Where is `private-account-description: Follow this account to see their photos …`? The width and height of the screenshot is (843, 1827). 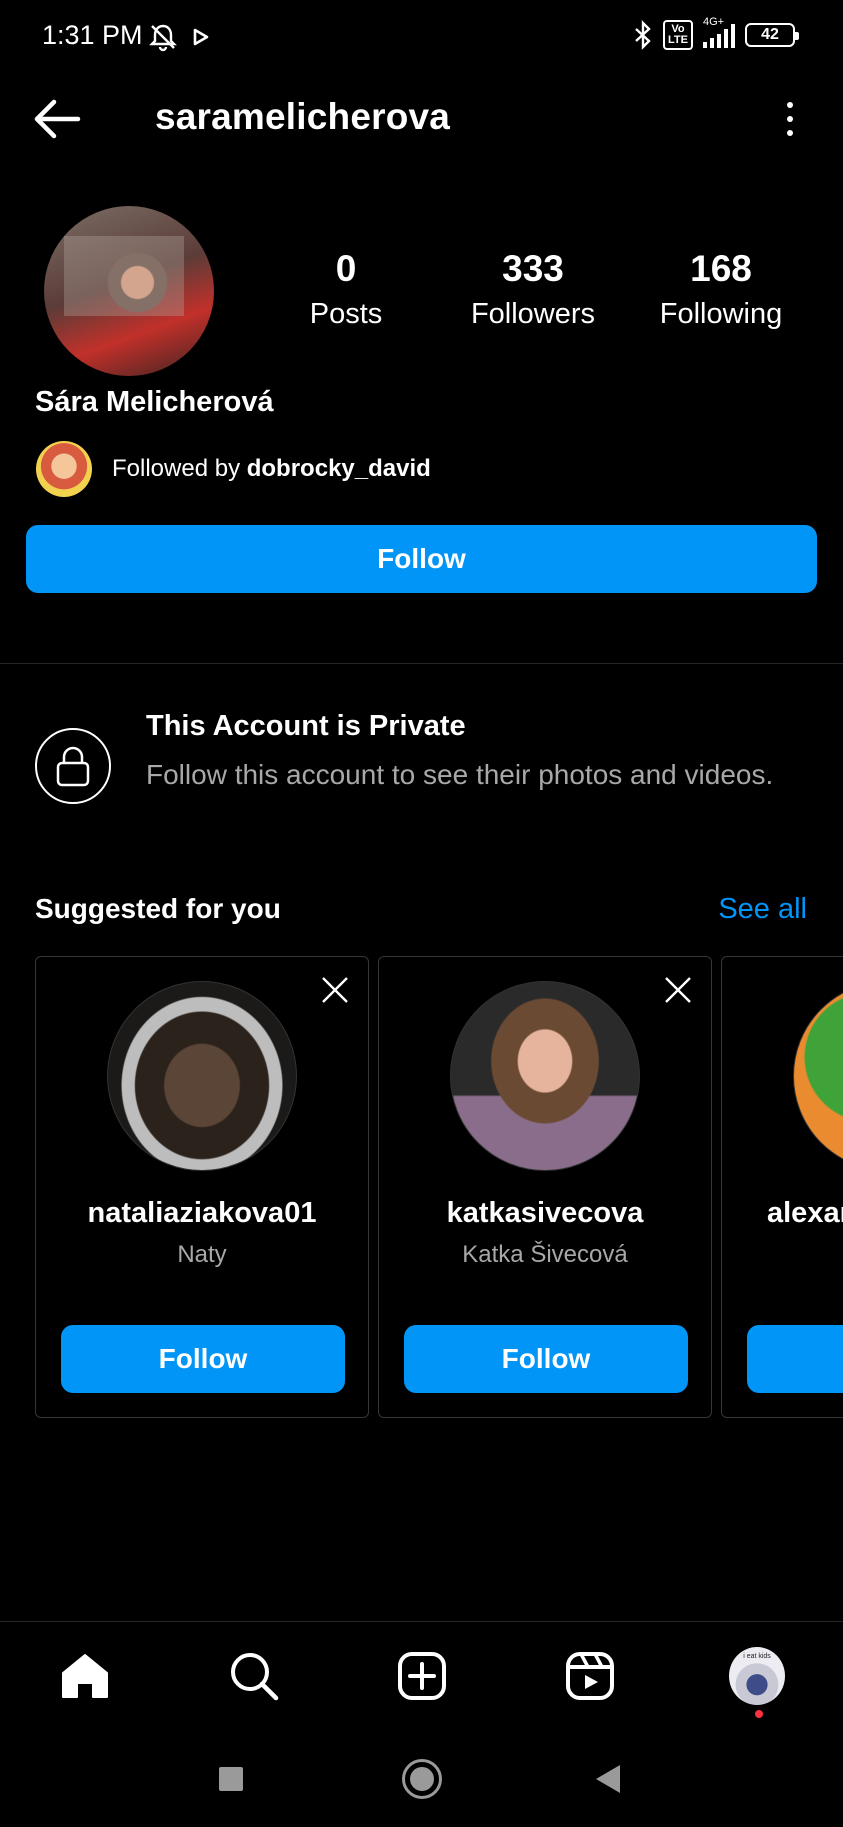
private-account-description: Follow this account to see their photos … is located at coordinates (460, 774).